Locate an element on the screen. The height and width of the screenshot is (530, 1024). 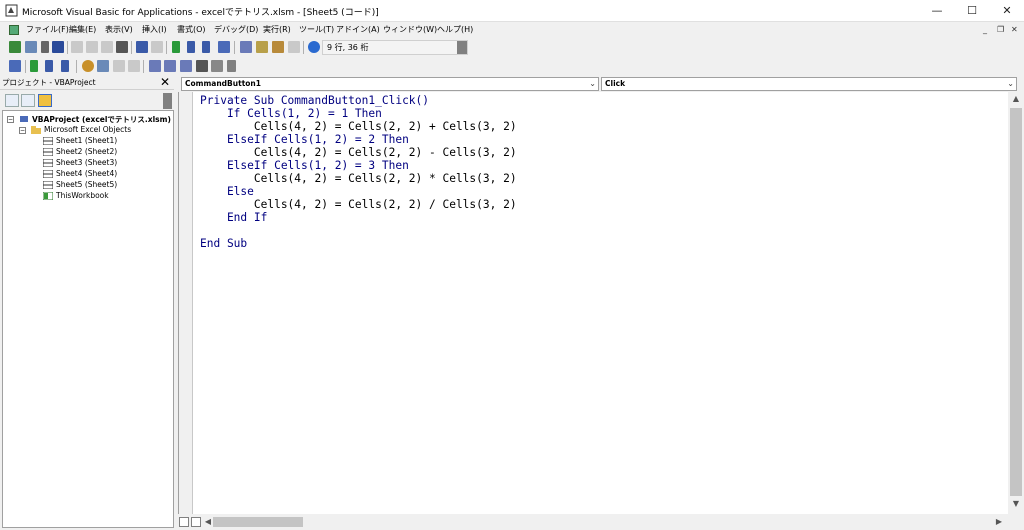
copy-icon is located at coordinates (92, 47).